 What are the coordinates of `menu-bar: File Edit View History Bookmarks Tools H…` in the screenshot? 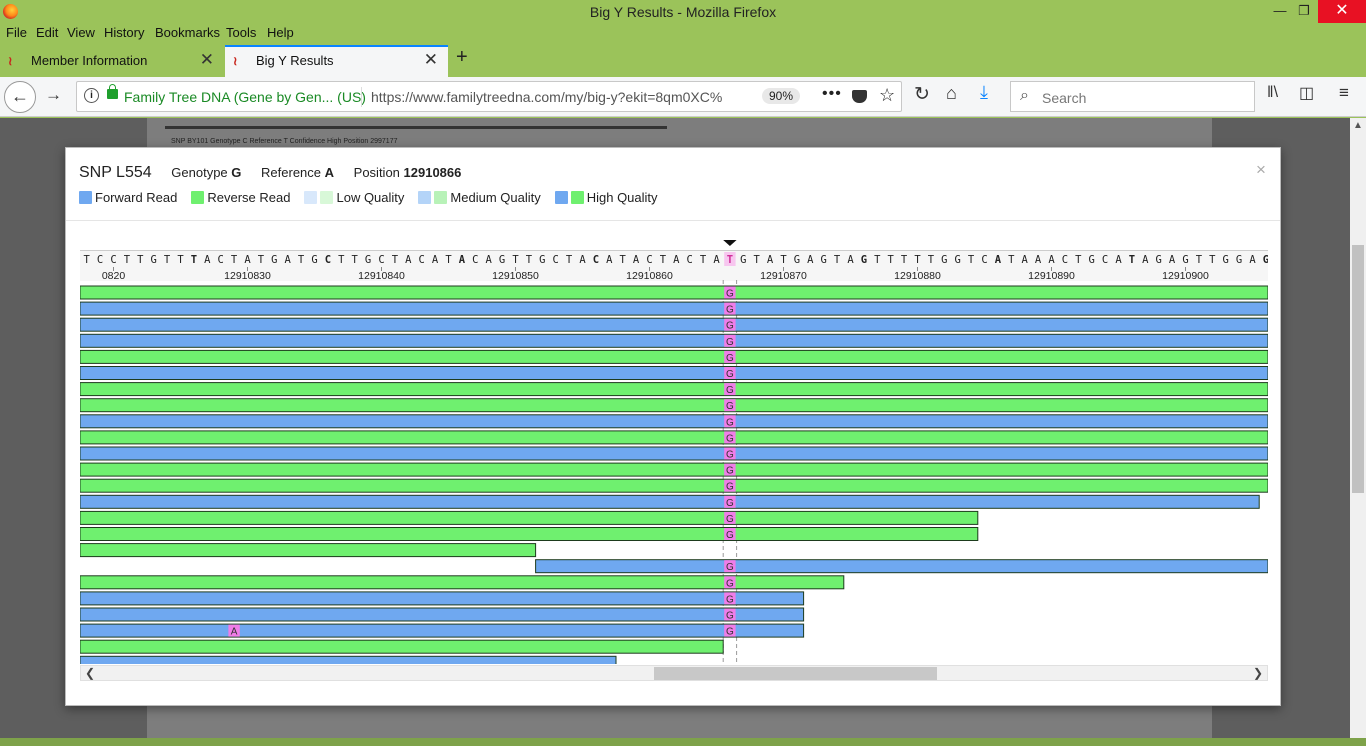 It's located at (683, 33).